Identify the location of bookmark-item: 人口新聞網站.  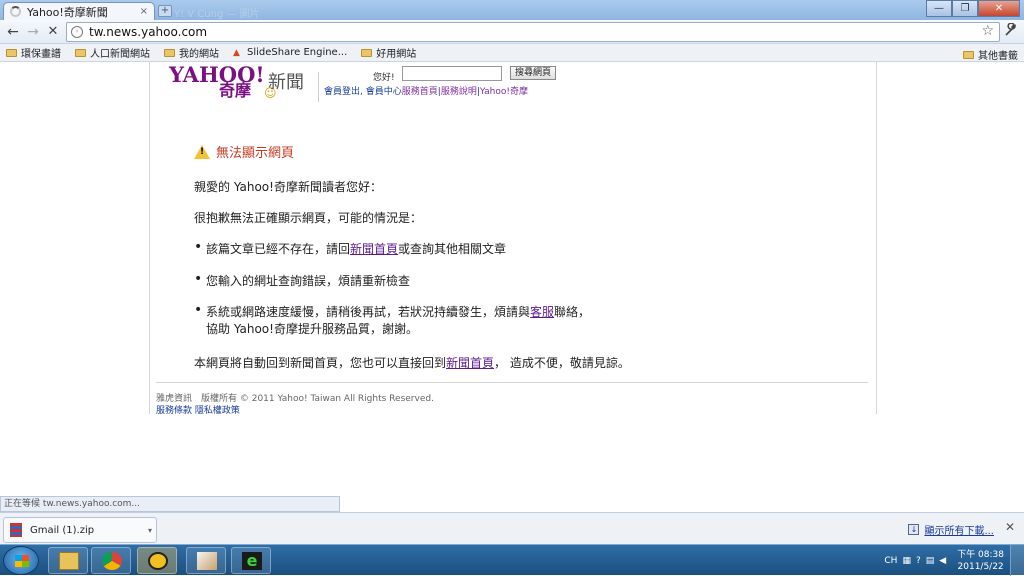
(112, 52).